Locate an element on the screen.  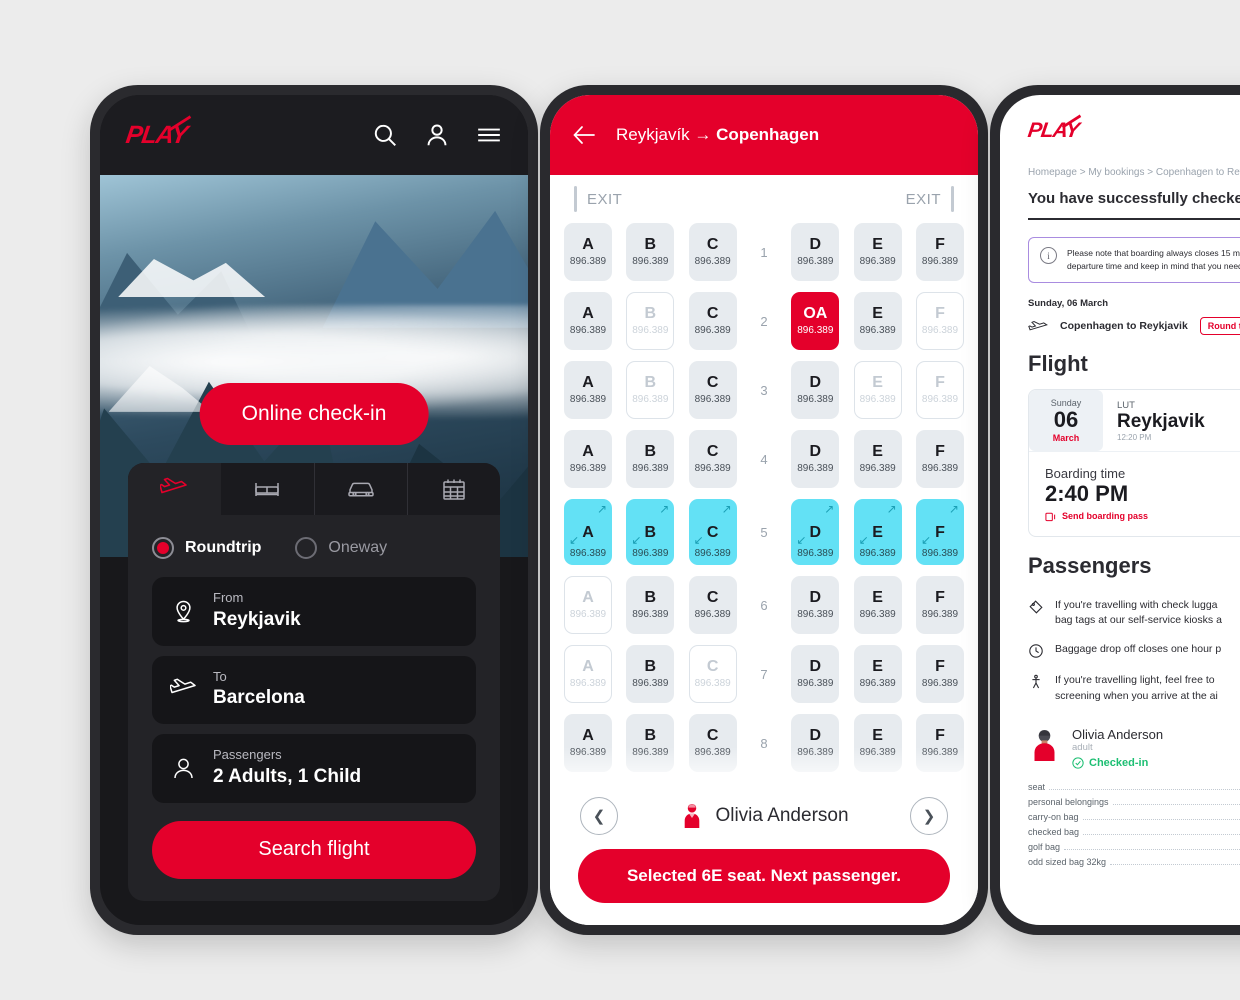
tab-hotel is located at coordinates (268, 489).